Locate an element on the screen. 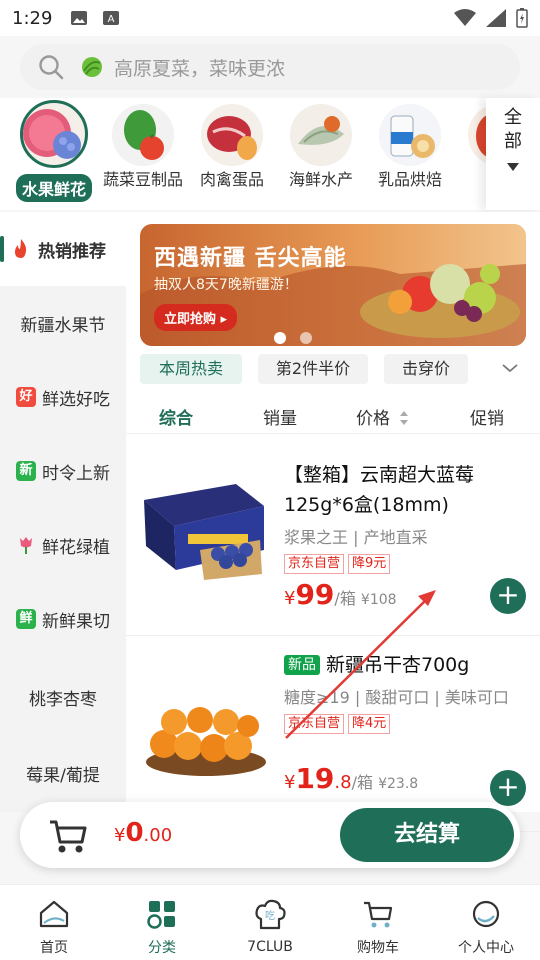 This screenshot has height=960, width=540. chip-weekly-hot: 本周热卖 is located at coordinates (191, 369).